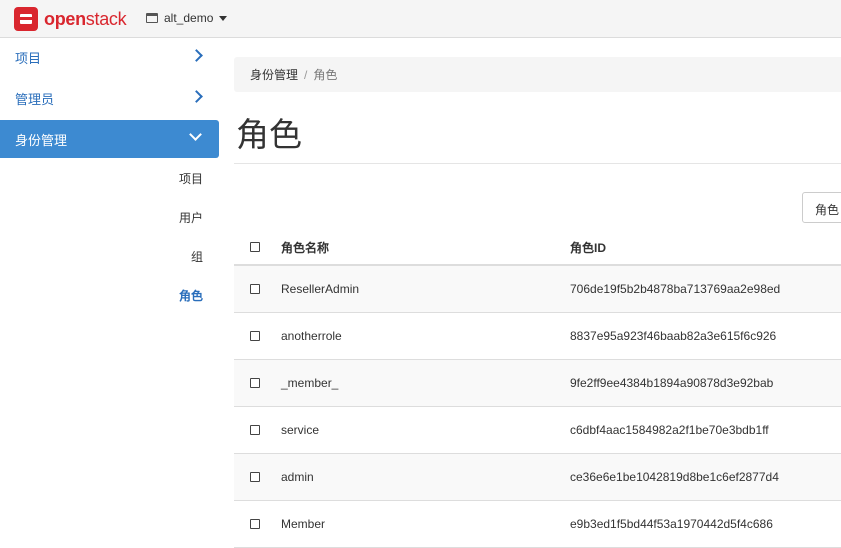 The width and height of the screenshot is (841, 548). I want to click on sidebar-subitem-users: 用户, so click(191, 217).